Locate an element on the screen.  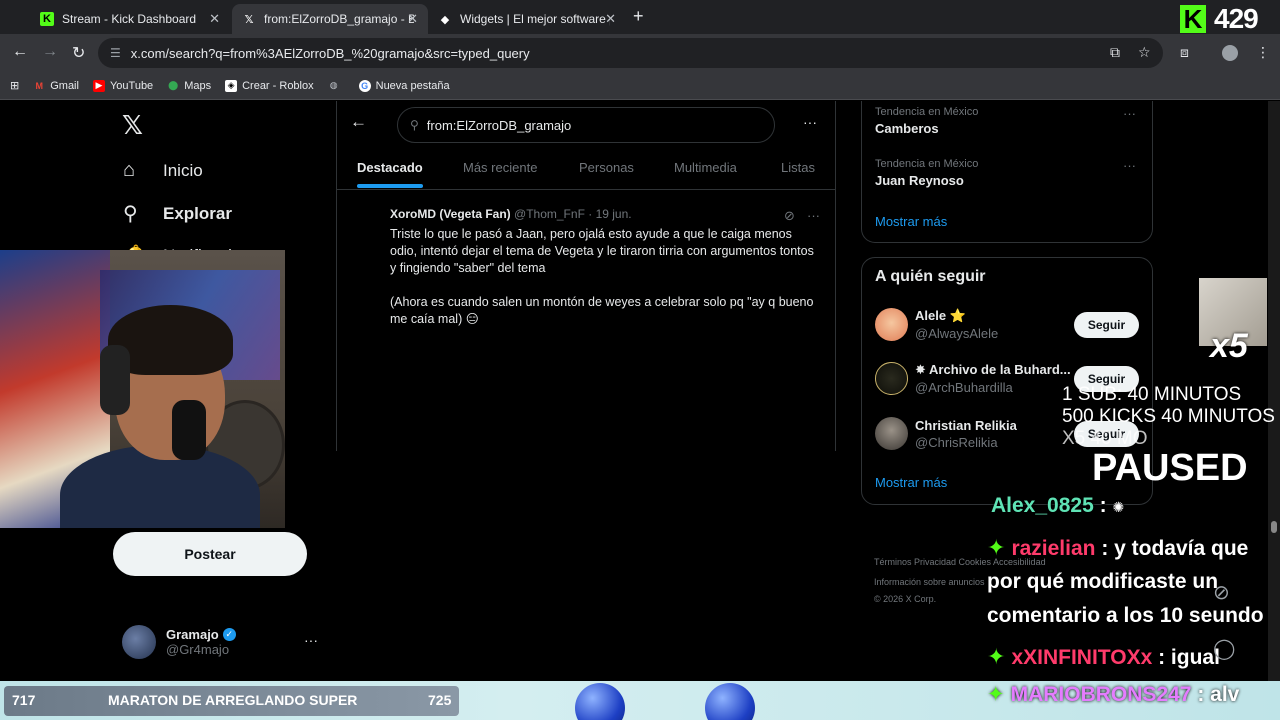
tab-destacado: Destacado is located at coordinates (390, 174).